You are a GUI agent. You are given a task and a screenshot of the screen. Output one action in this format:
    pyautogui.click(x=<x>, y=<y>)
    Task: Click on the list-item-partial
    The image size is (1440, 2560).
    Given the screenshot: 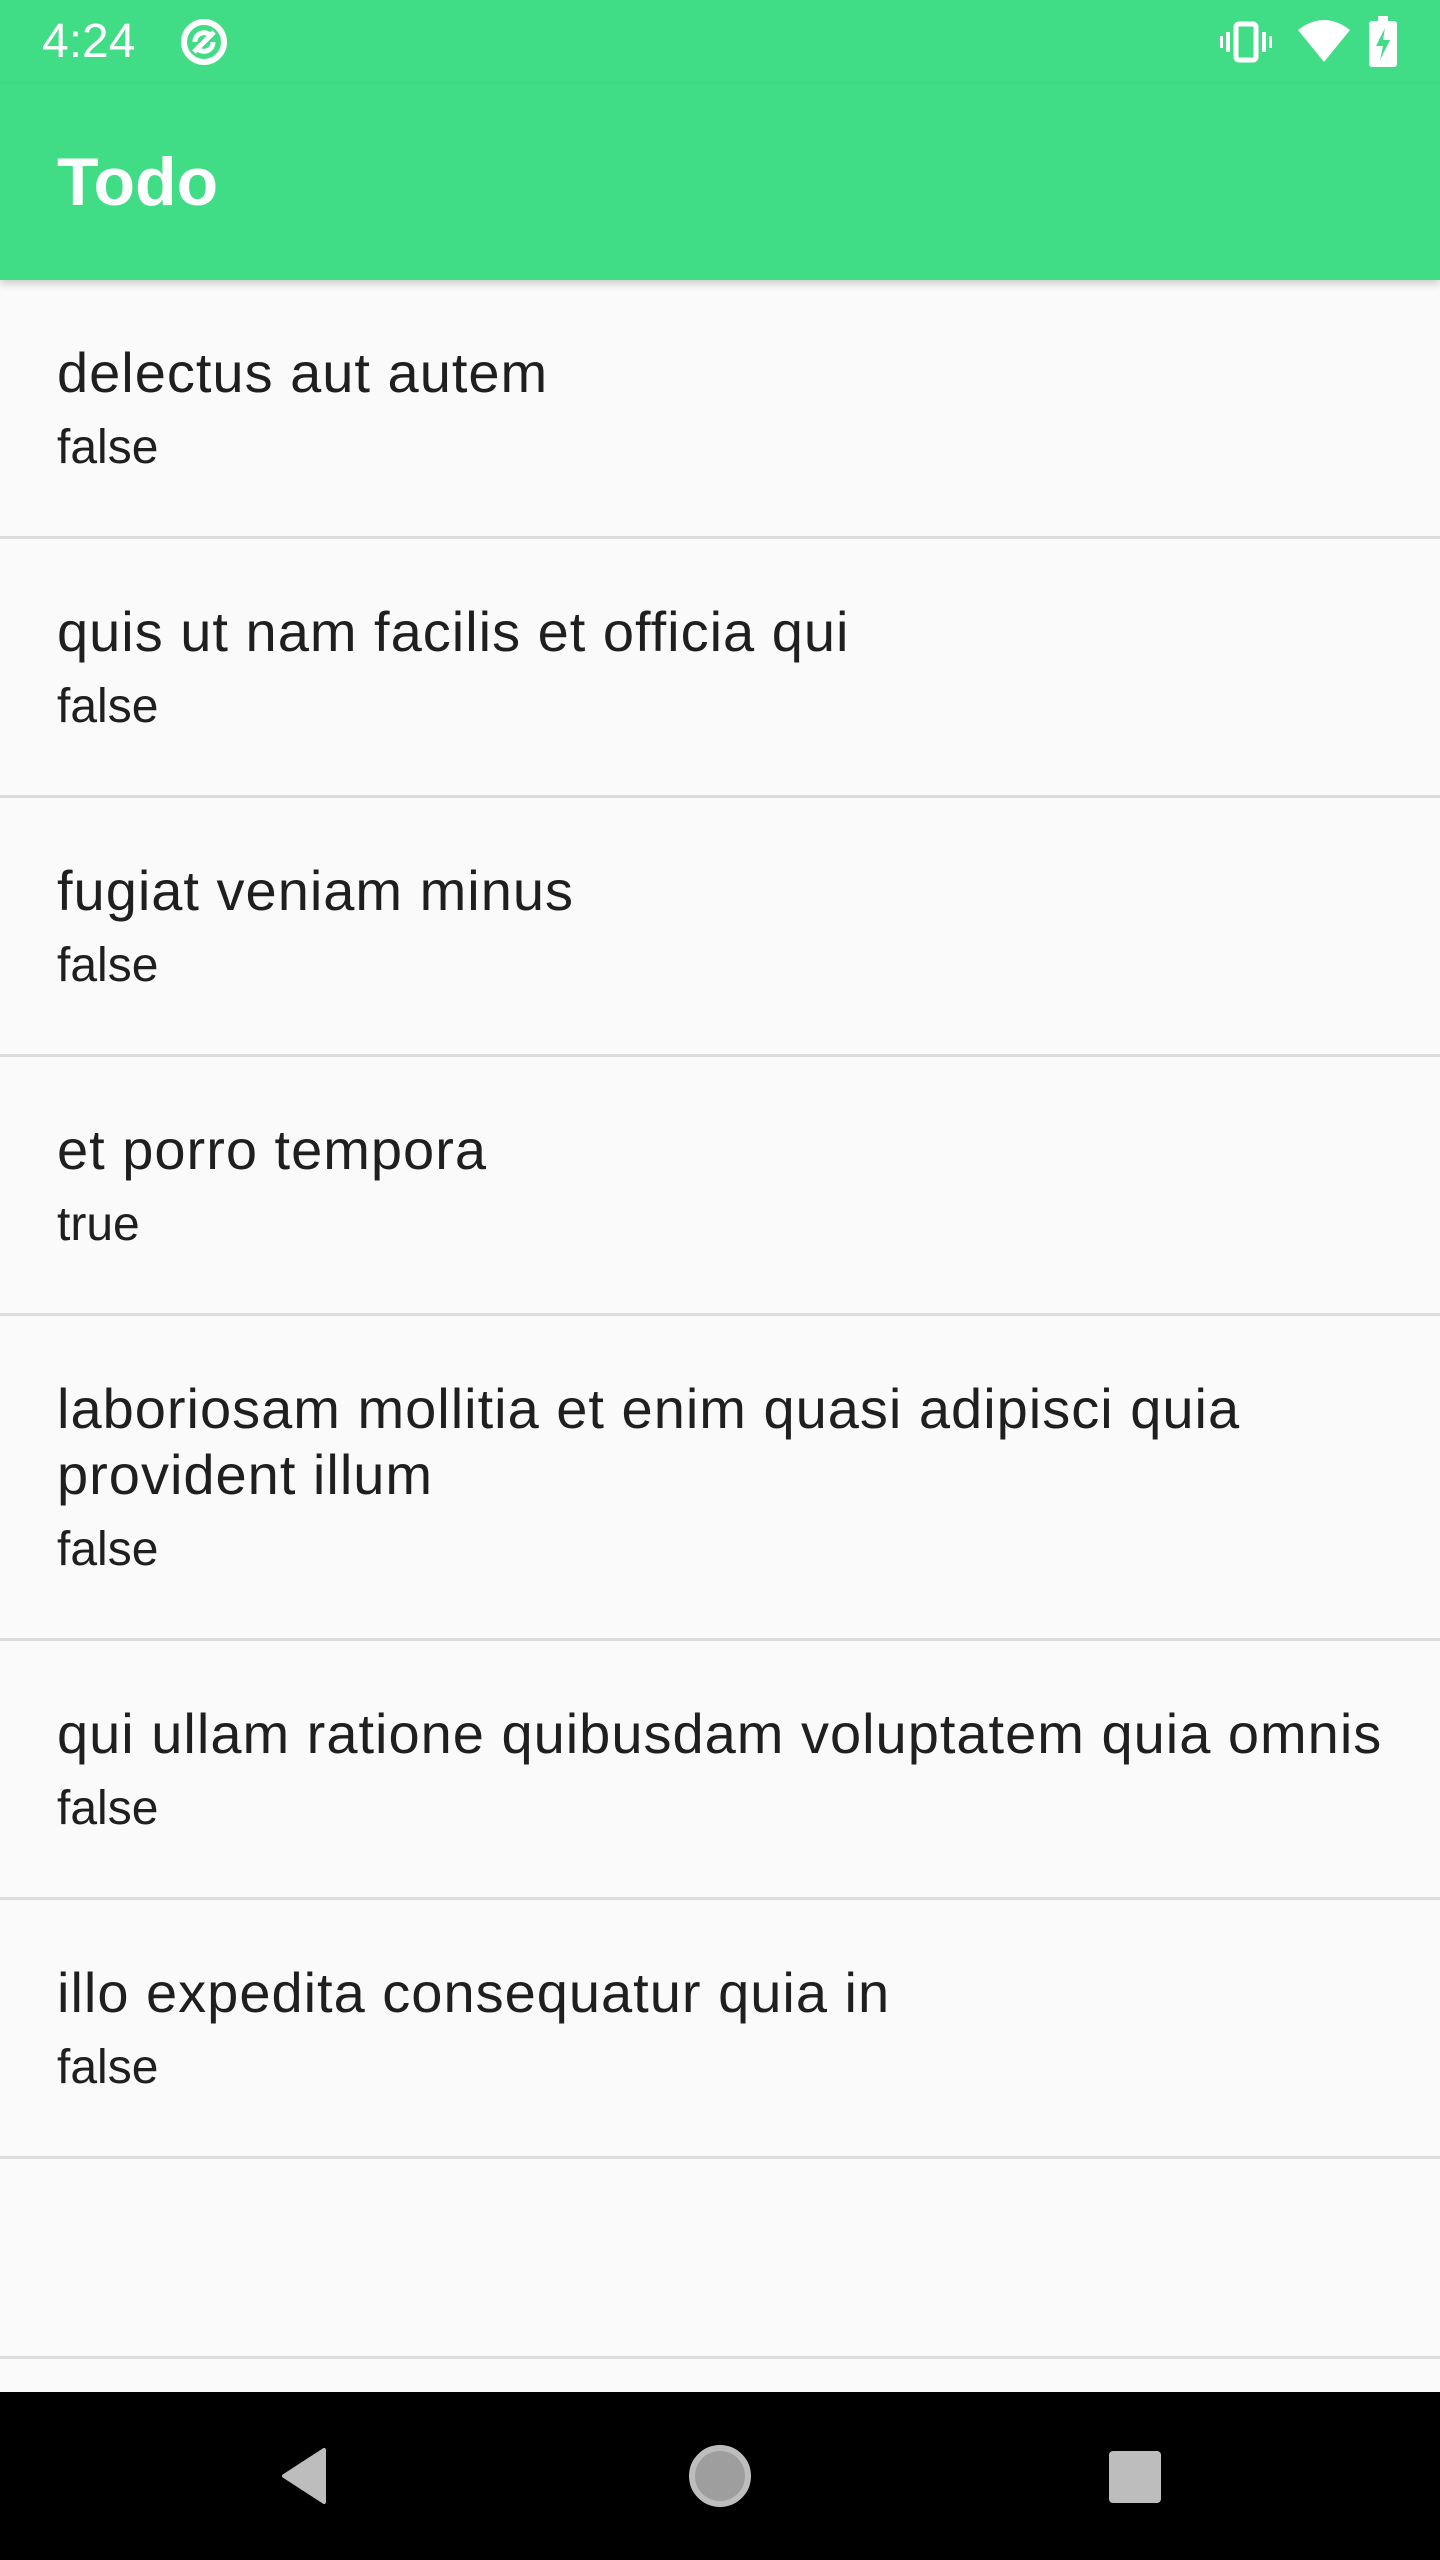 What is the action you would take?
    pyautogui.click(x=720, y=2259)
    